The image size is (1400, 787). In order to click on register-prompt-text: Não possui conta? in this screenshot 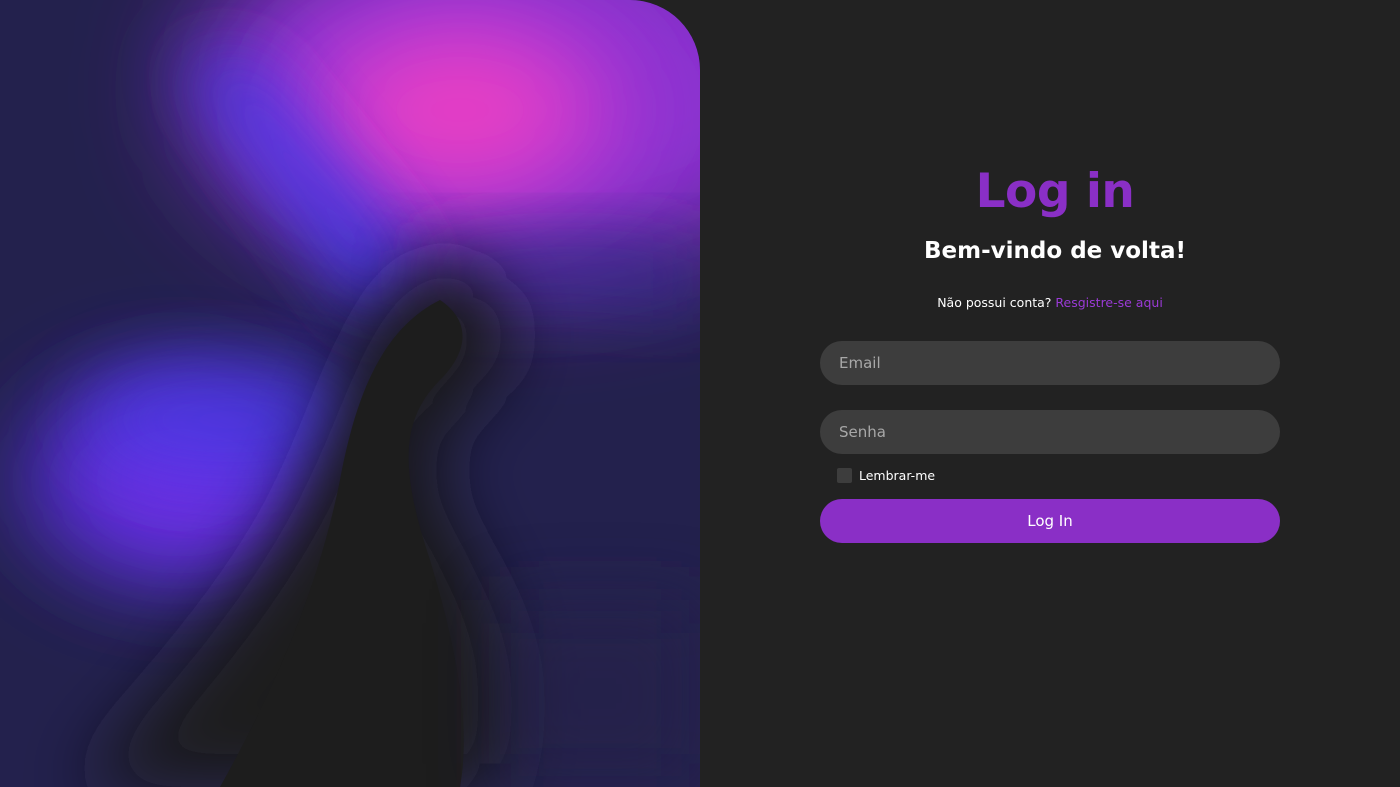, I will do `click(994, 302)`.